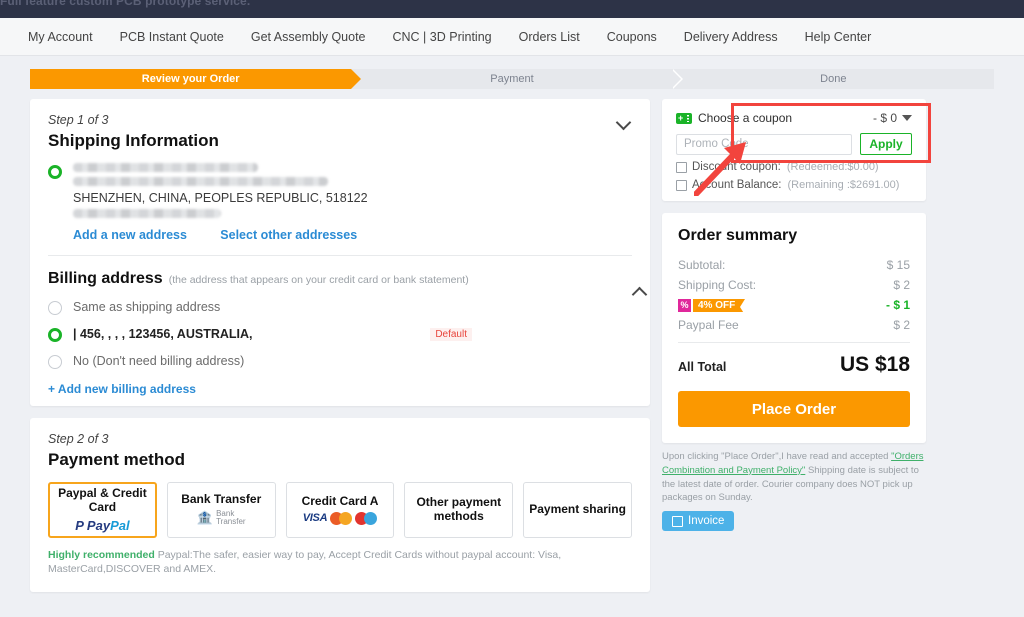 The height and width of the screenshot is (617, 1024). What do you see at coordinates (451, 334) in the screenshot?
I see `default-badge: Default` at bounding box center [451, 334].